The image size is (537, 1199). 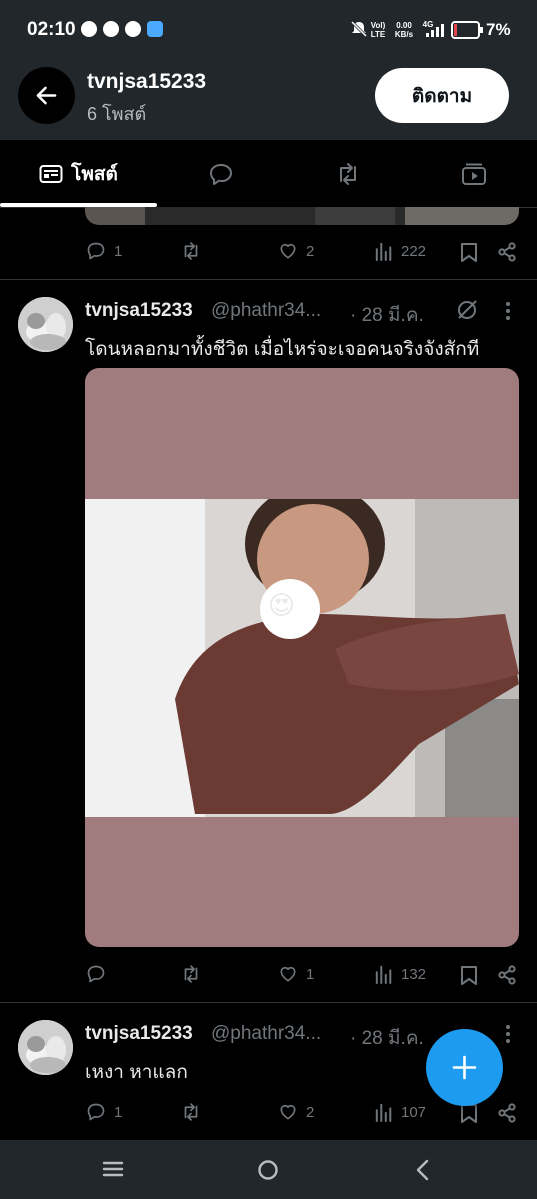 I want to click on emoji-sticker: 😍, so click(x=282, y=605).